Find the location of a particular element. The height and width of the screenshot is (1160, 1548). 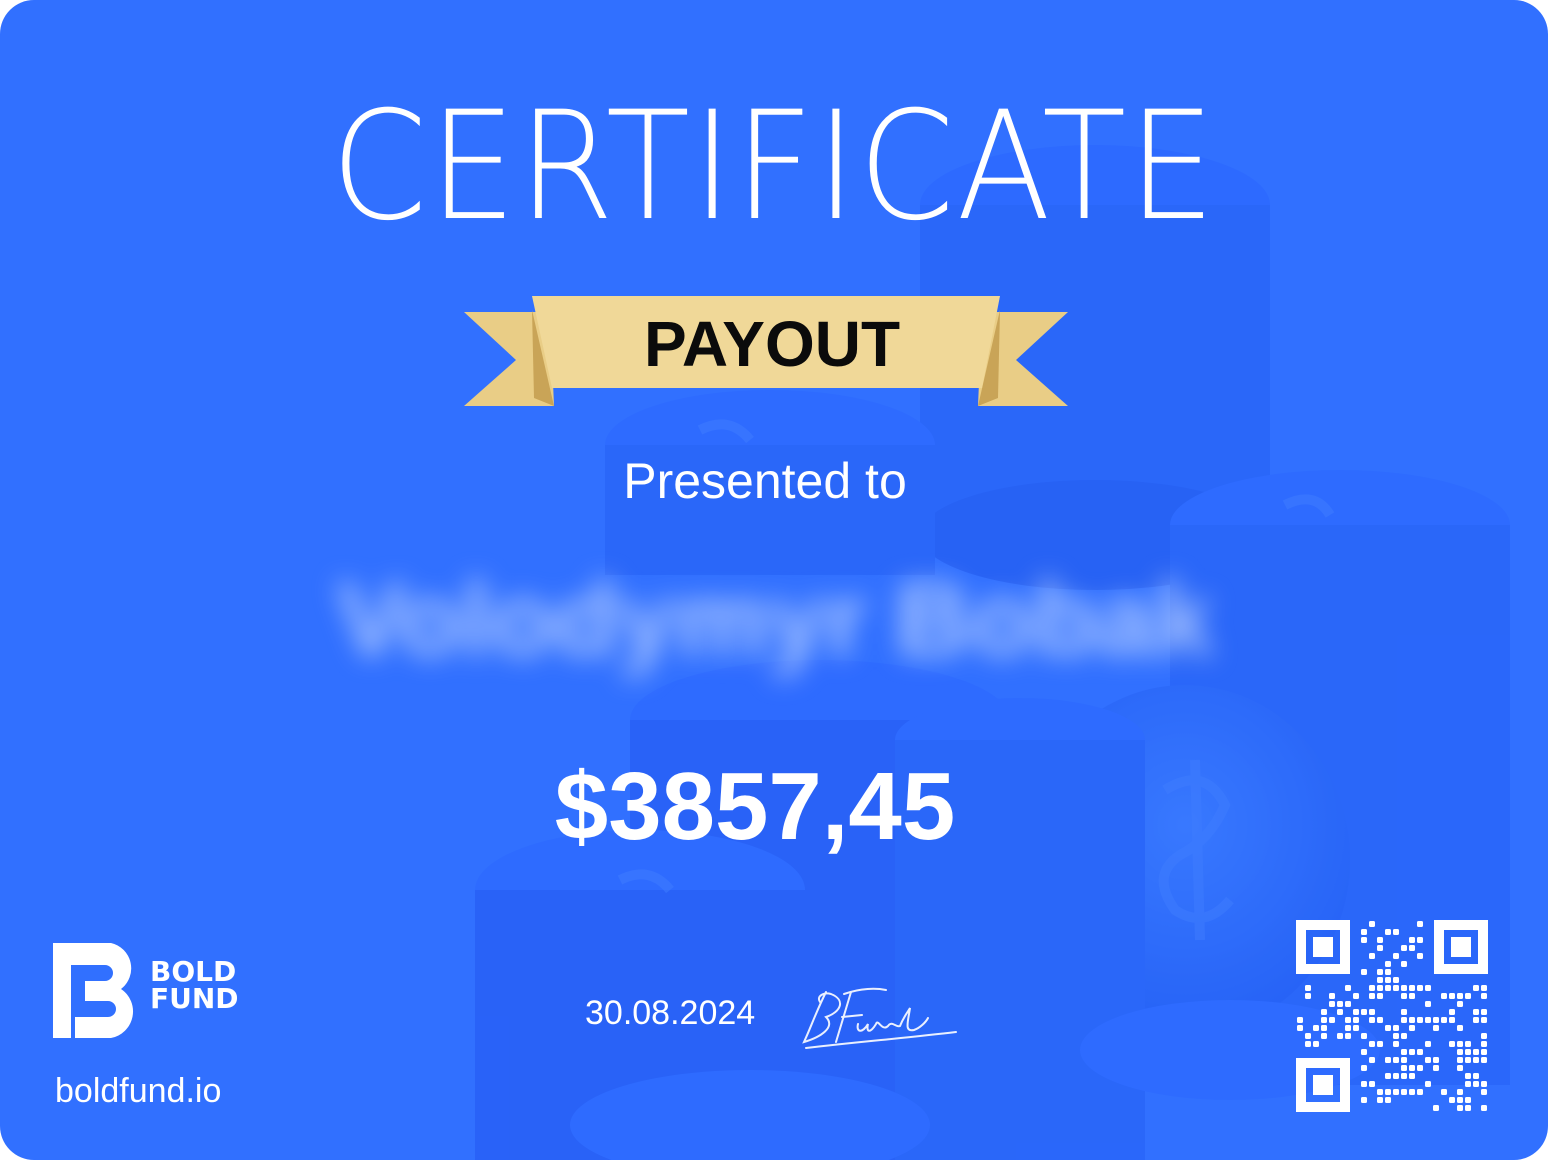

payout-amount: $3857,45 is located at coordinates (755, 806).